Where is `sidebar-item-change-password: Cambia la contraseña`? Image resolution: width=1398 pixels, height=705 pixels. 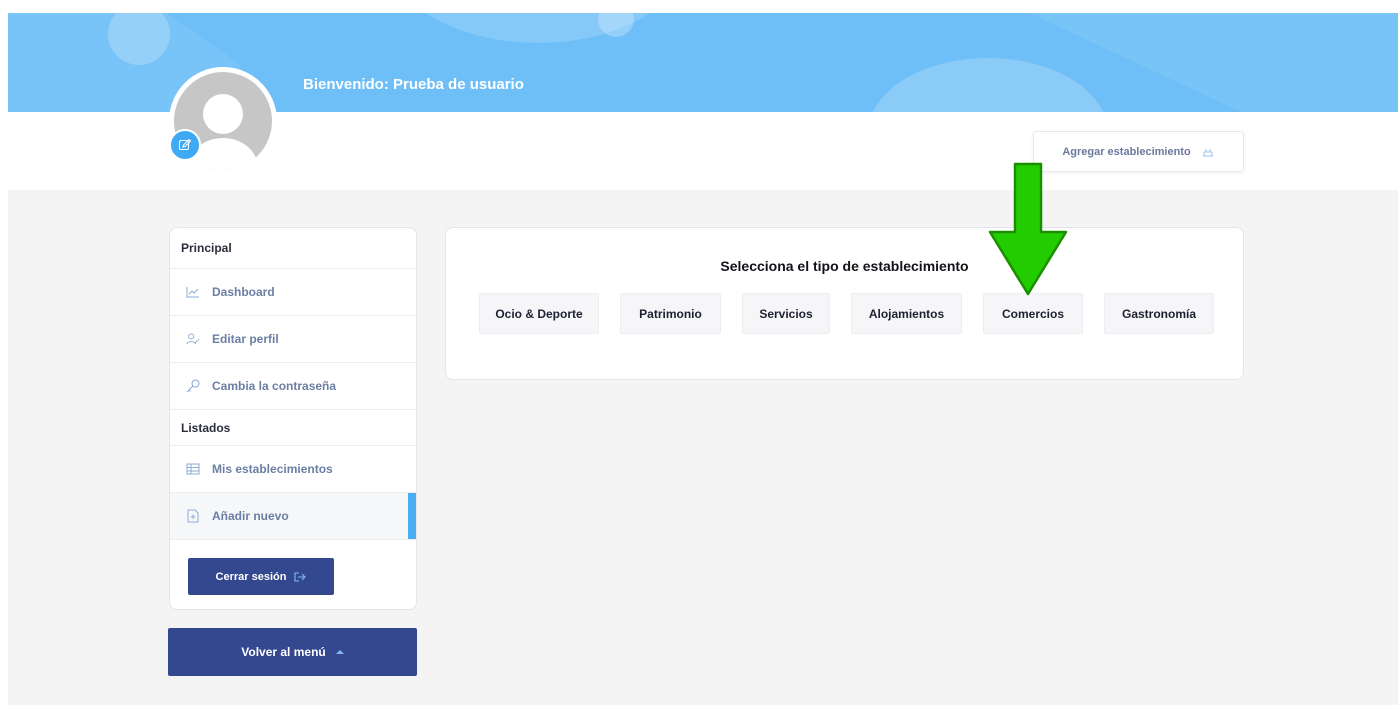
sidebar-item-change-password: Cambia la contraseña is located at coordinates (293, 386).